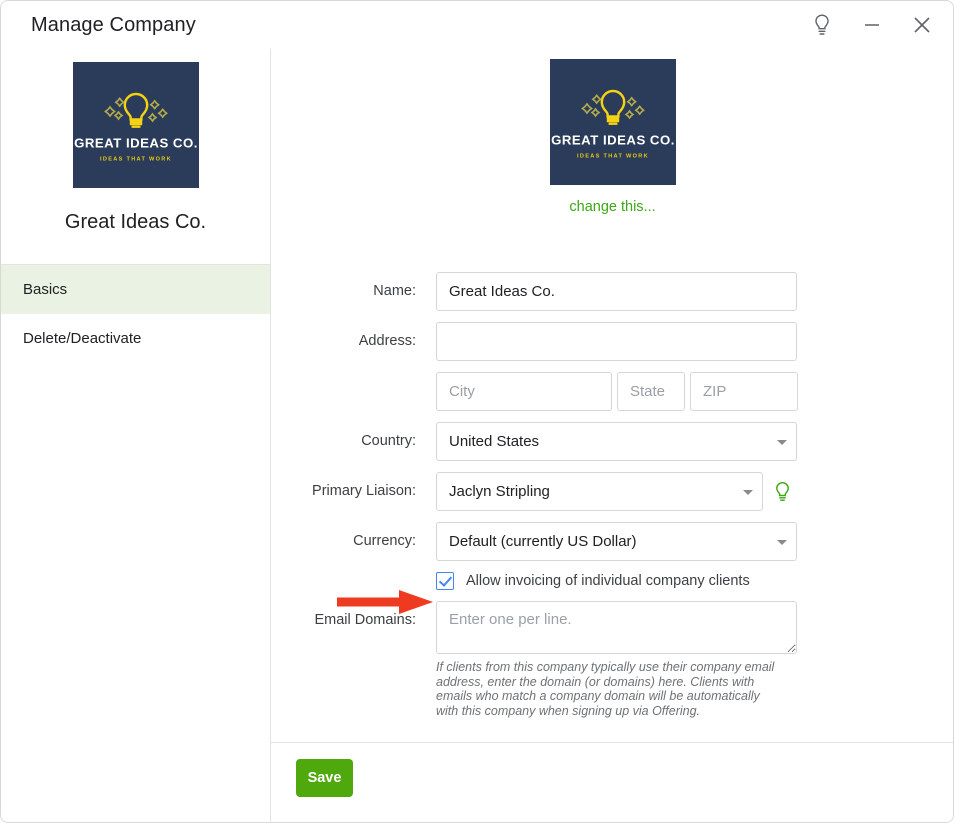  I want to click on currency-select-value: Default (currently US Dollar), so click(616, 541).